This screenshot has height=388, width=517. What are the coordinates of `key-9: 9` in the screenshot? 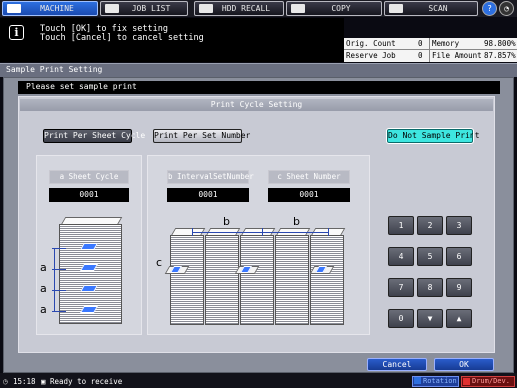 It's located at (459, 287).